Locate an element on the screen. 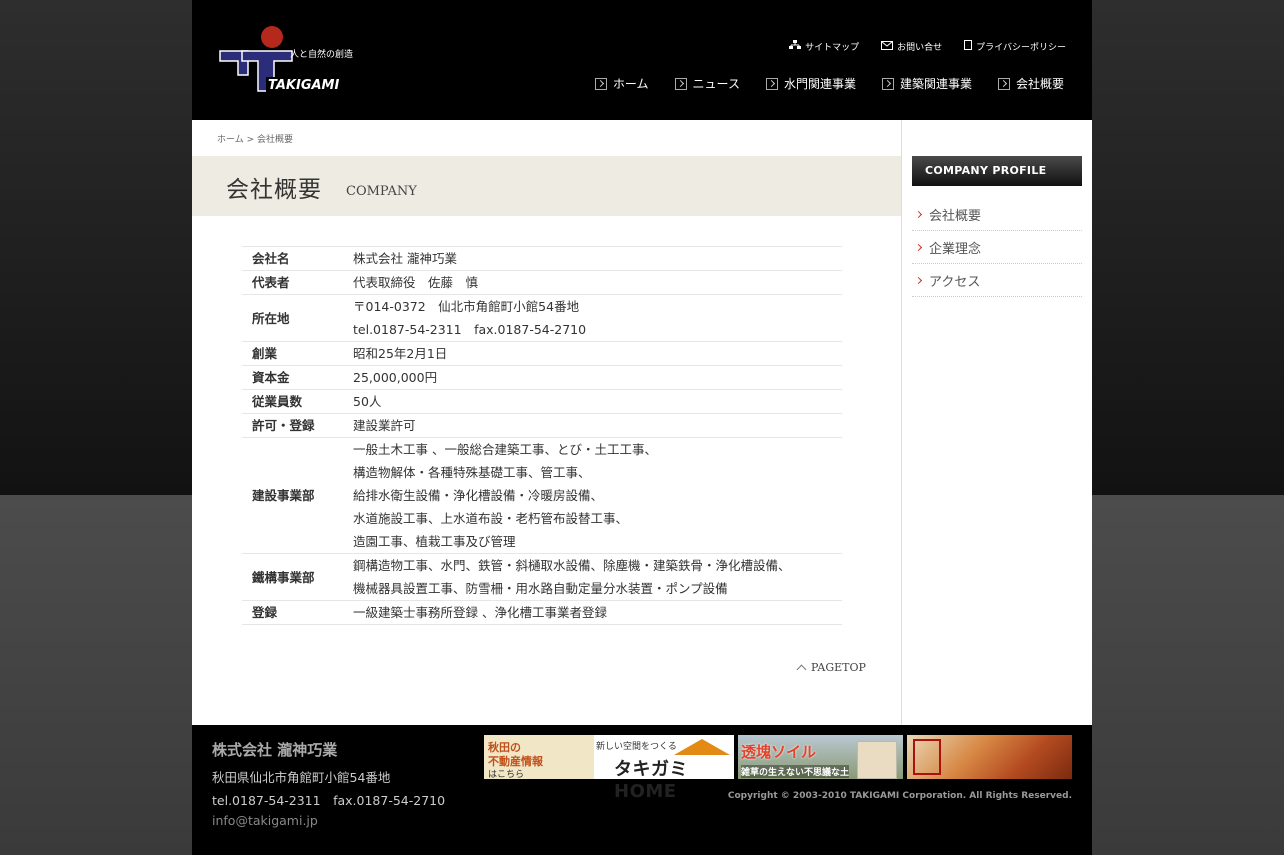  table-row: 代表者 代表取締役 佐藤 慎 is located at coordinates (542, 282).